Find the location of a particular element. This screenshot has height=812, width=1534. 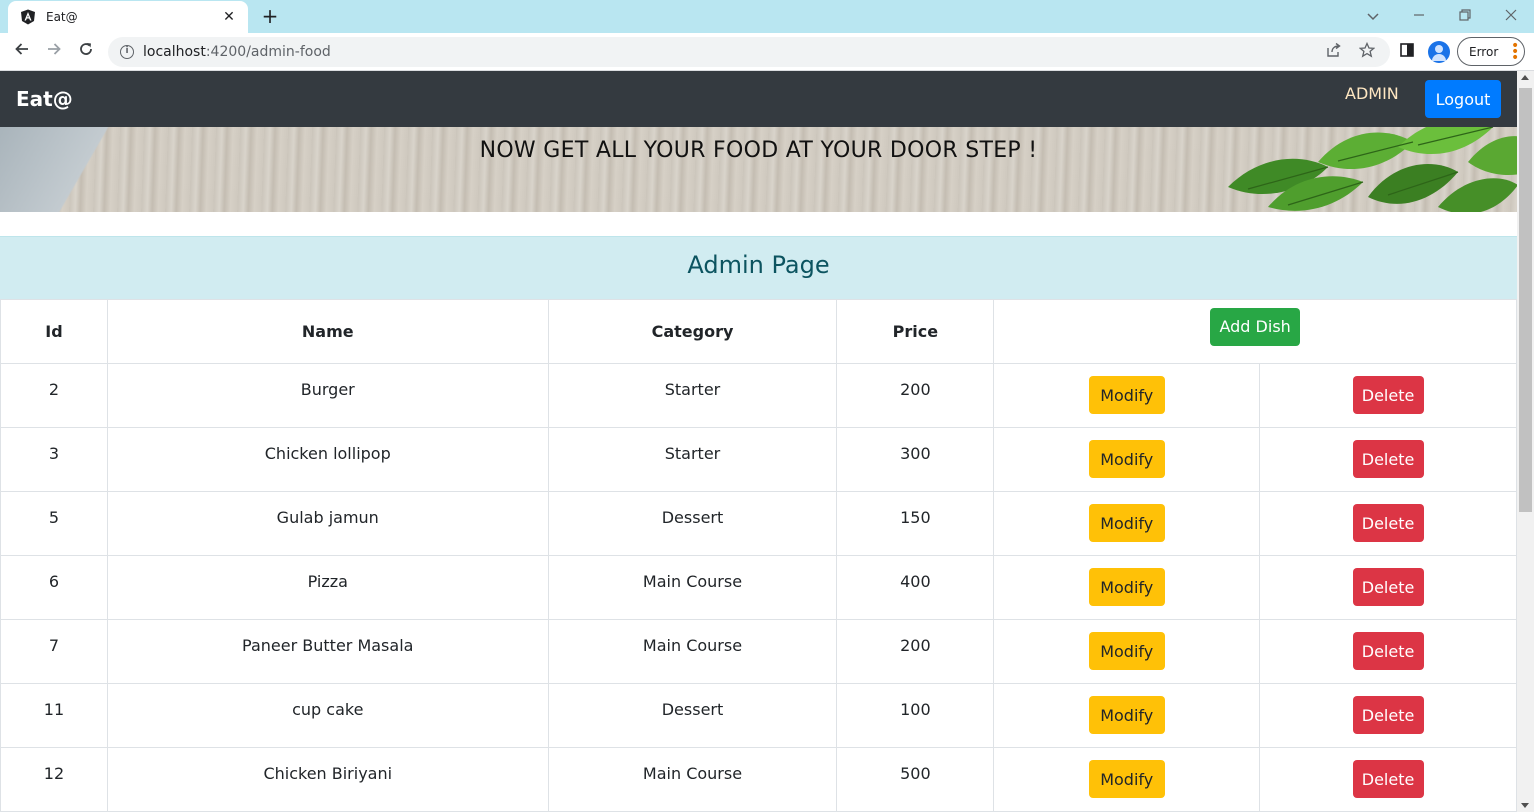

column-header-price: Price is located at coordinates (915, 331).